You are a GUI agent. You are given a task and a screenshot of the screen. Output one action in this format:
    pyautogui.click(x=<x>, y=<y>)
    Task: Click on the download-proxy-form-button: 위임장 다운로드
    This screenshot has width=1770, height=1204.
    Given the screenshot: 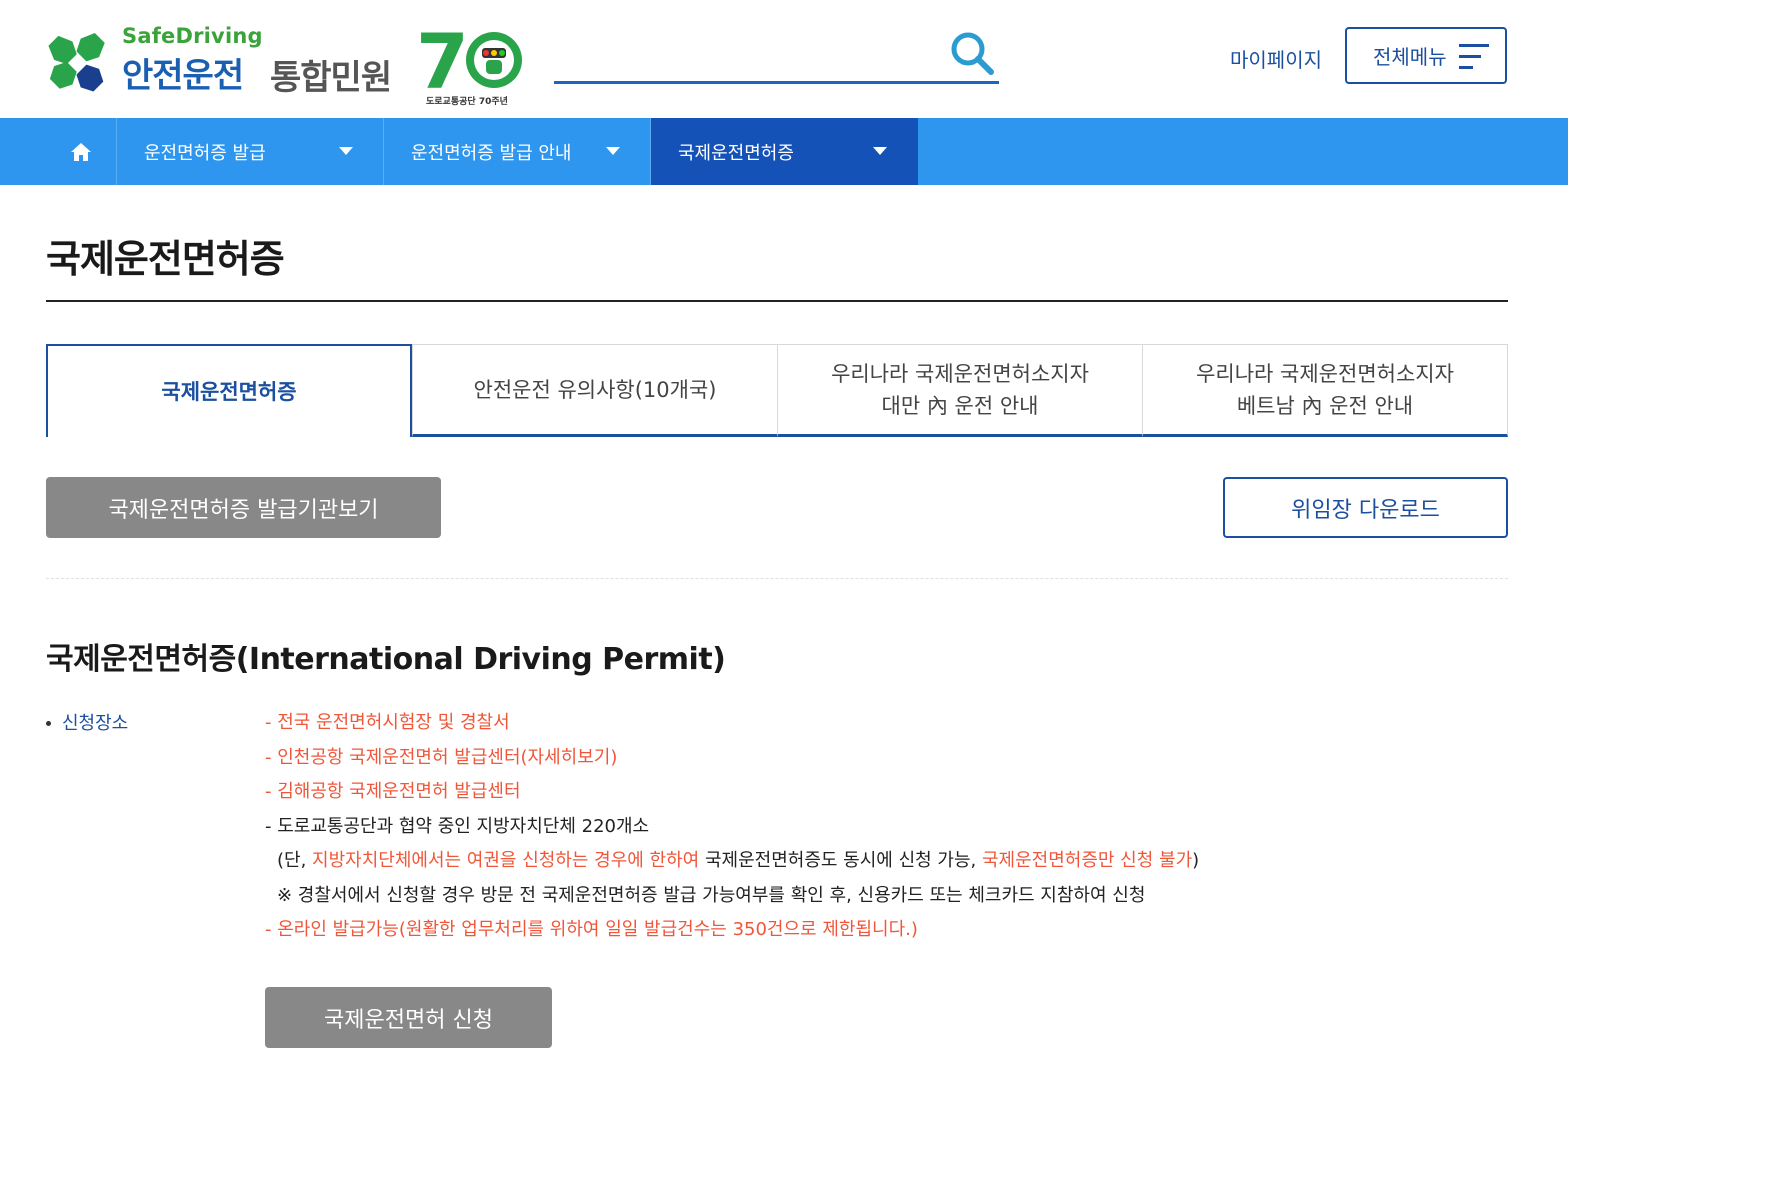 What is the action you would take?
    pyautogui.click(x=1365, y=507)
    